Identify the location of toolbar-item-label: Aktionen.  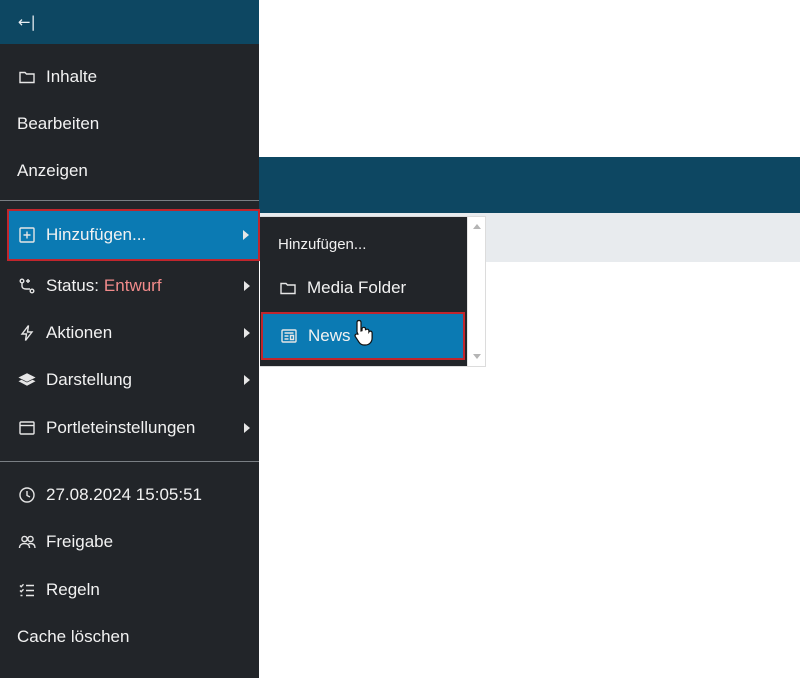
(79, 332).